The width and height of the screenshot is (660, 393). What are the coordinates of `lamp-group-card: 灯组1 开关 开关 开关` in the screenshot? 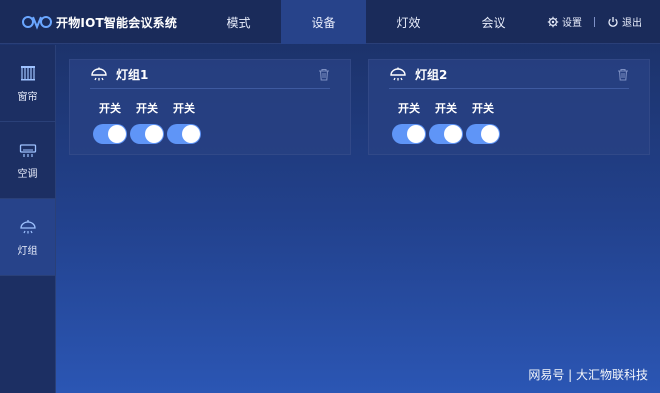 It's located at (210, 107).